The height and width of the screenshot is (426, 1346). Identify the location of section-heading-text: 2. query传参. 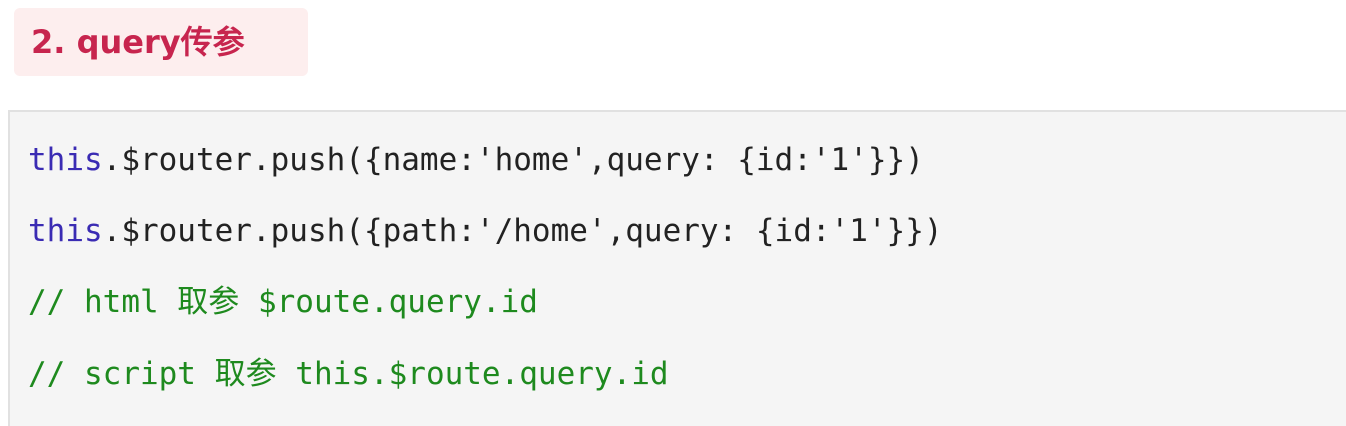
(138, 42).